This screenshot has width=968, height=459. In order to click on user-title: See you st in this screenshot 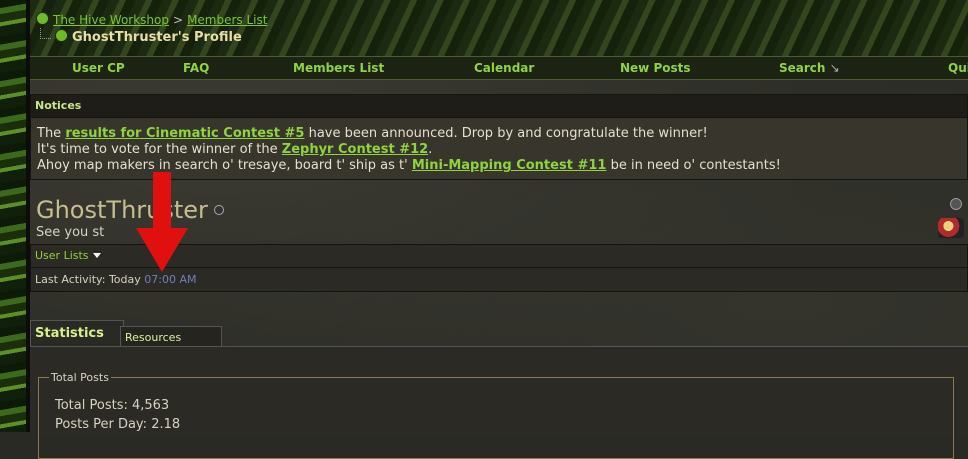, I will do `click(70, 232)`.